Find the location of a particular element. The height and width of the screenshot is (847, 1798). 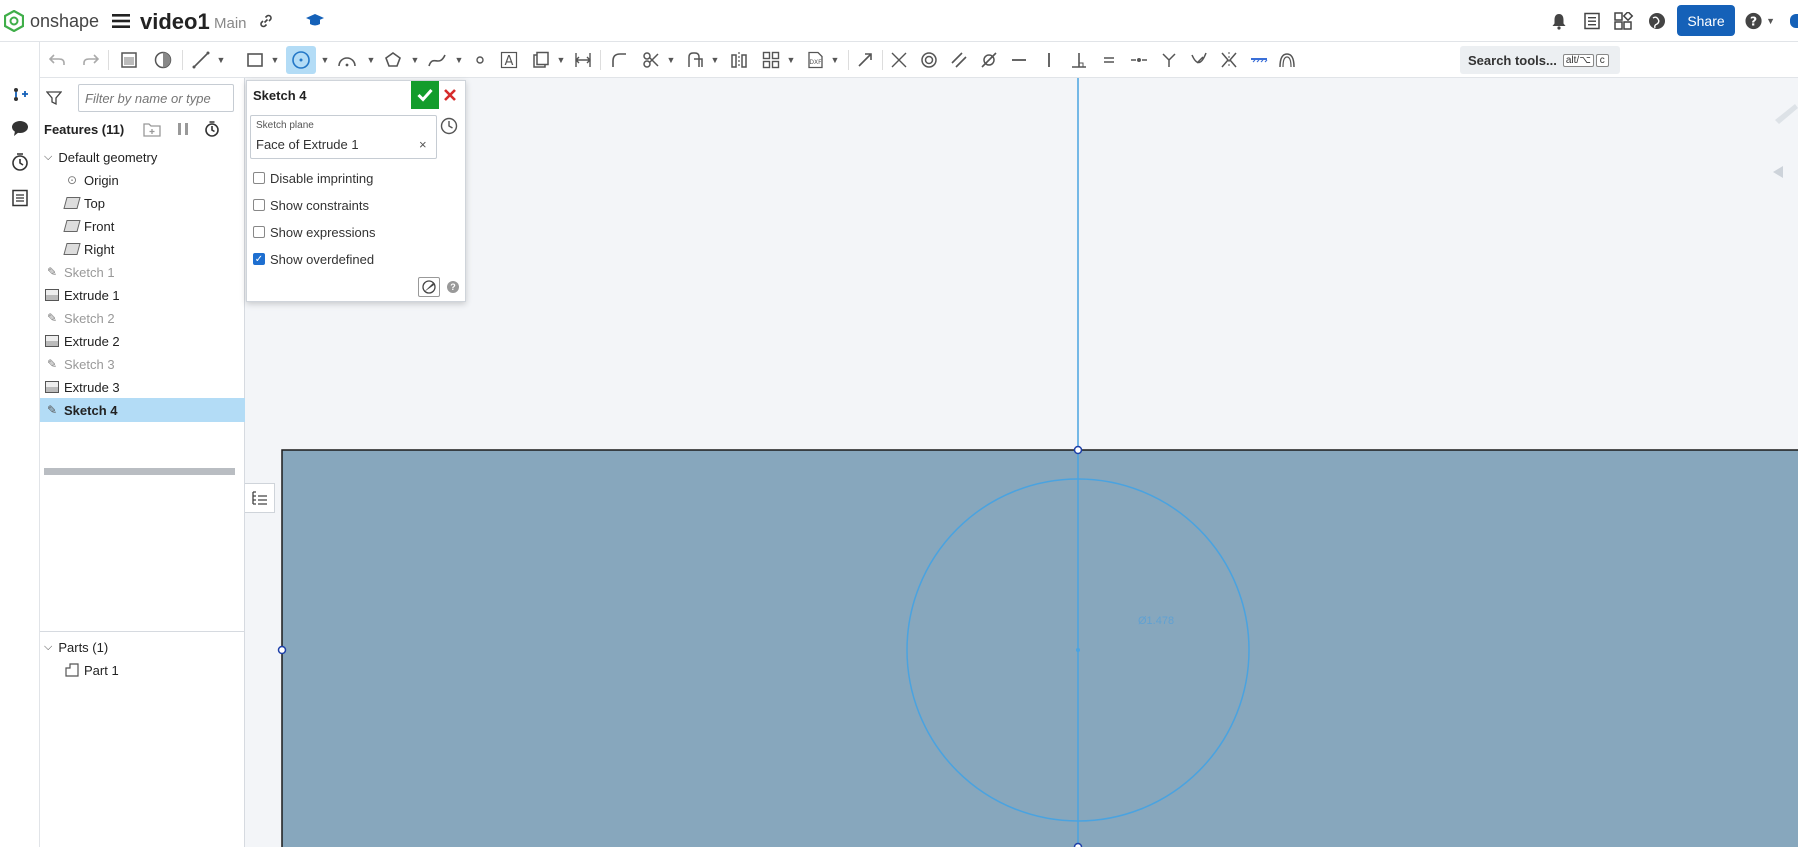

regeneration-timer-icon is located at coordinates (212, 129).